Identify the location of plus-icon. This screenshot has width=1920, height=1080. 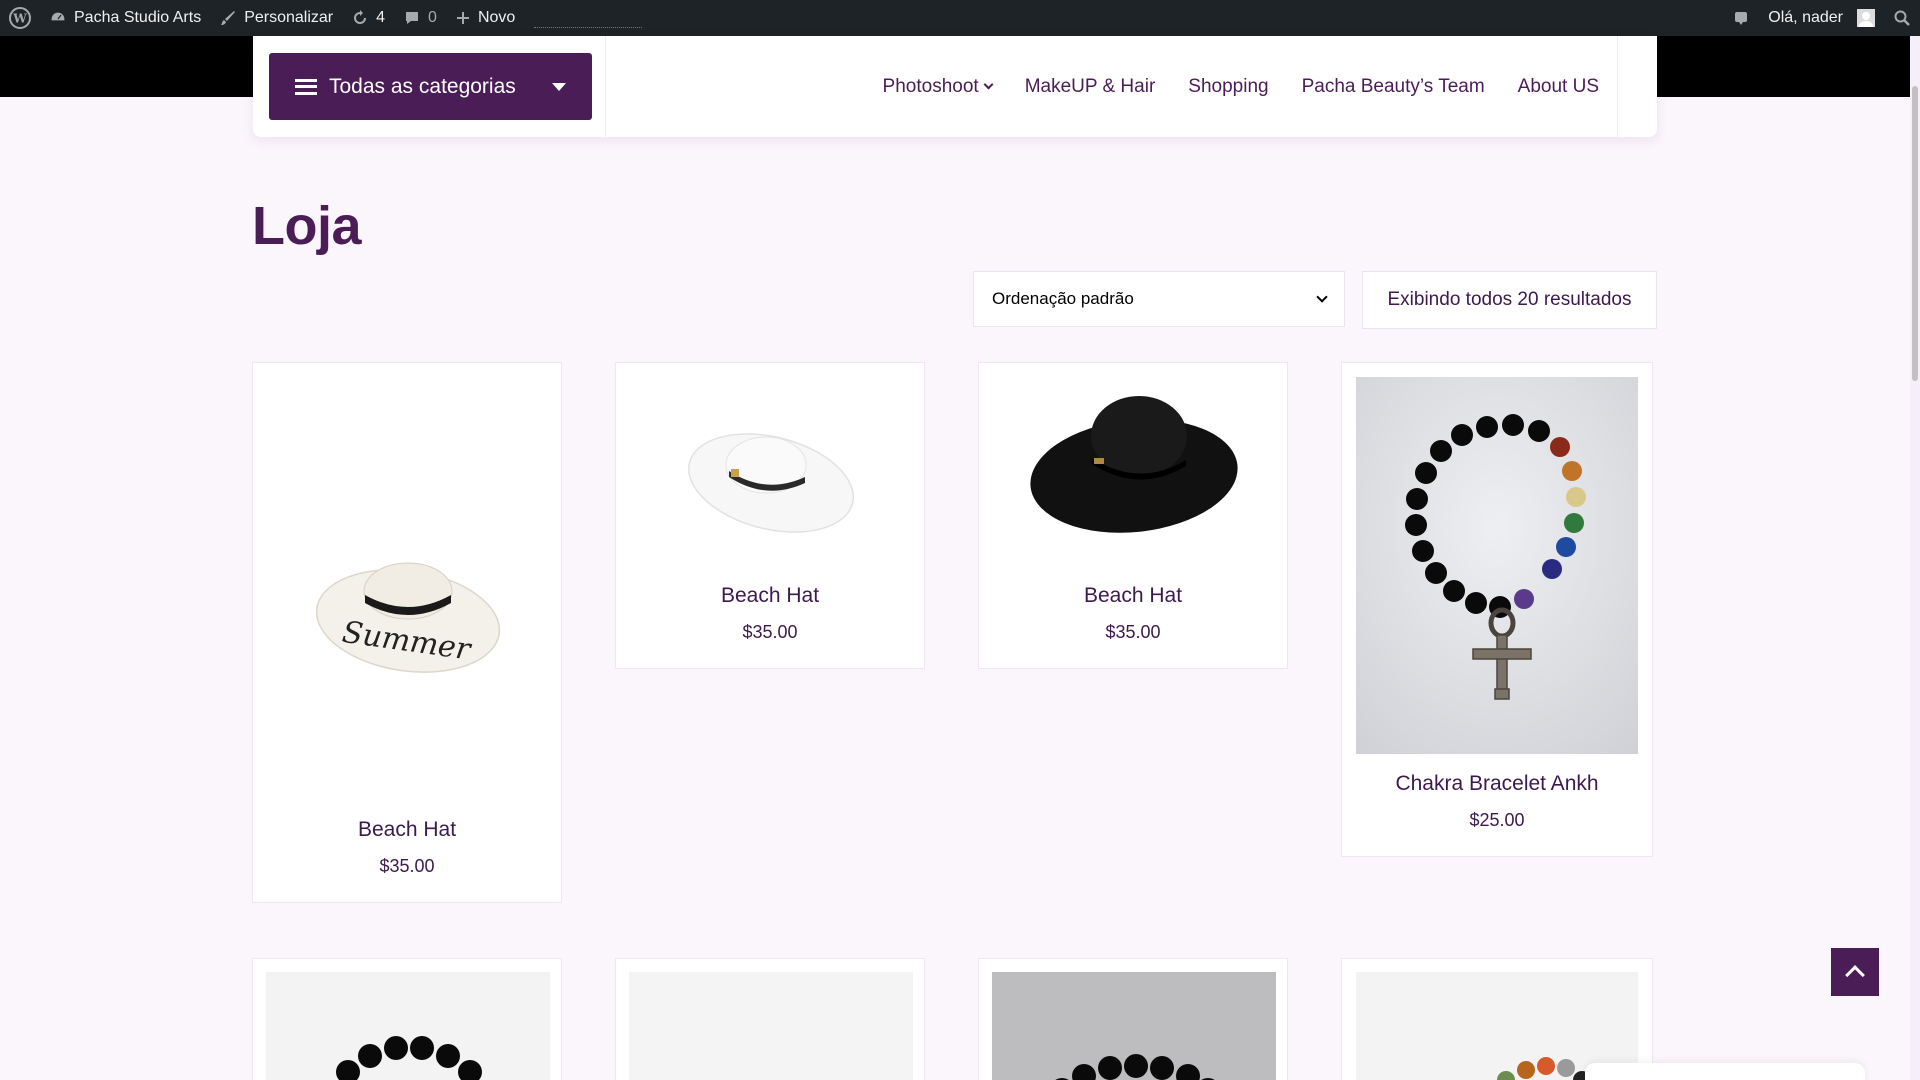
(462, 18).